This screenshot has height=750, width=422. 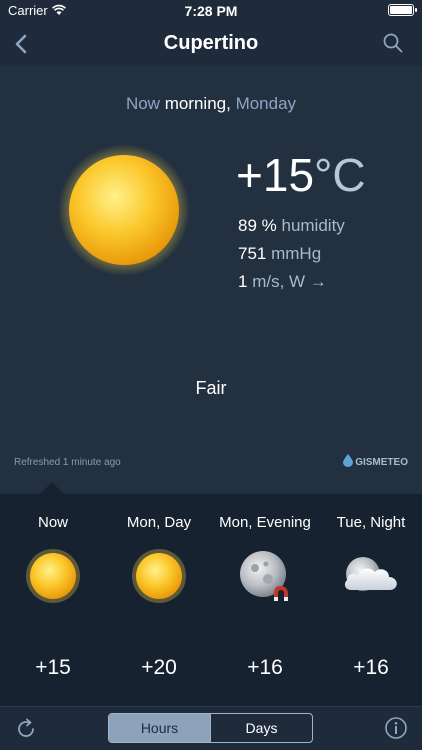 What do you see at coordinates (348, 460) in the screenshot?
I see `drop-icon` at bounding box center [348, 460].